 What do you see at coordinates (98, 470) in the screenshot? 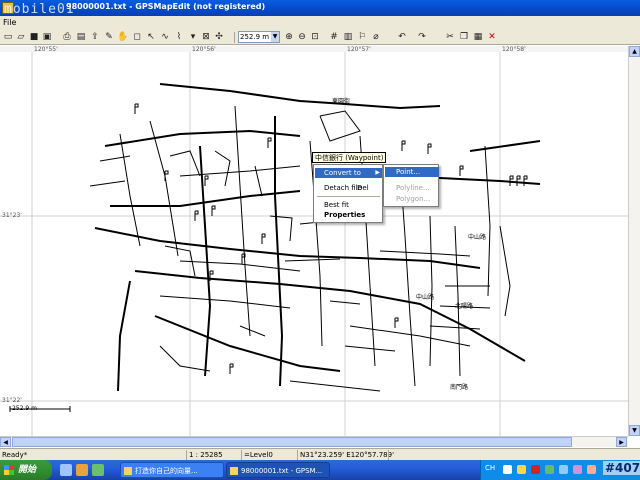
I see `desktop-icon` at bounding box center [98, 470].